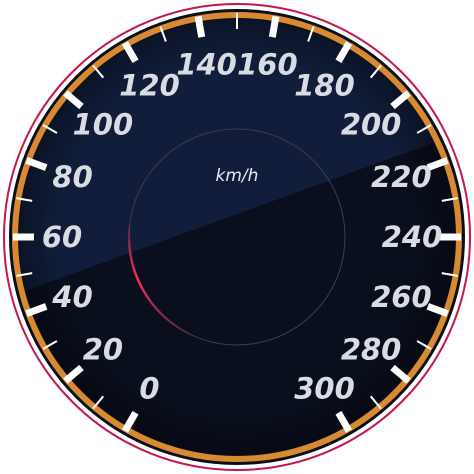  Describe the element at coordinates (324, 389) in the screenshot. I see `scale-label-300: 300` at that location.